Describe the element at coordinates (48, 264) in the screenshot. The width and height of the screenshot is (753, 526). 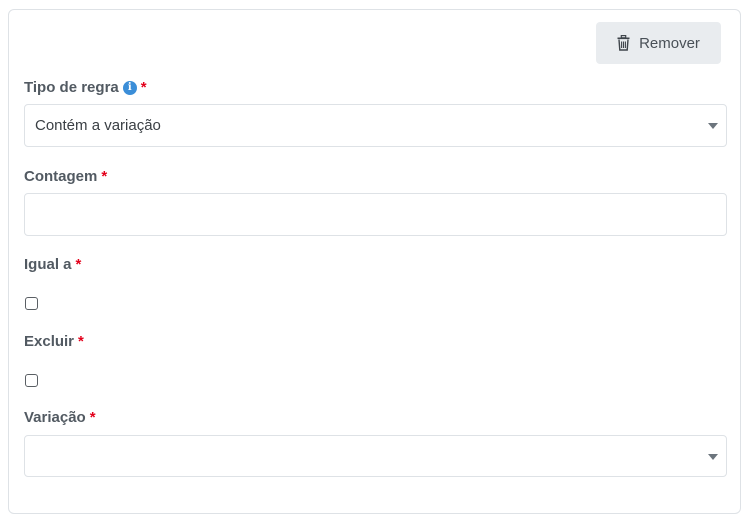
I see `igual-a-label-text: Igual a` at that location.